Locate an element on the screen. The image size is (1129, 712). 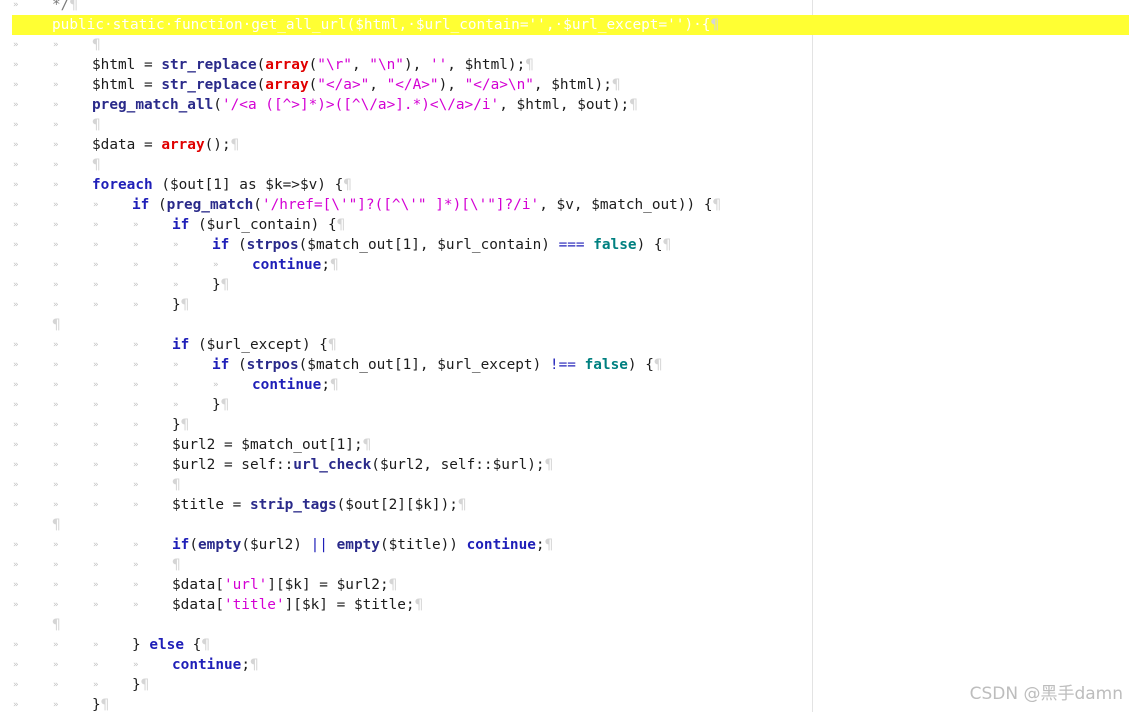
code-token: ($out[2][$k]); is located at coordinates (397, 505).